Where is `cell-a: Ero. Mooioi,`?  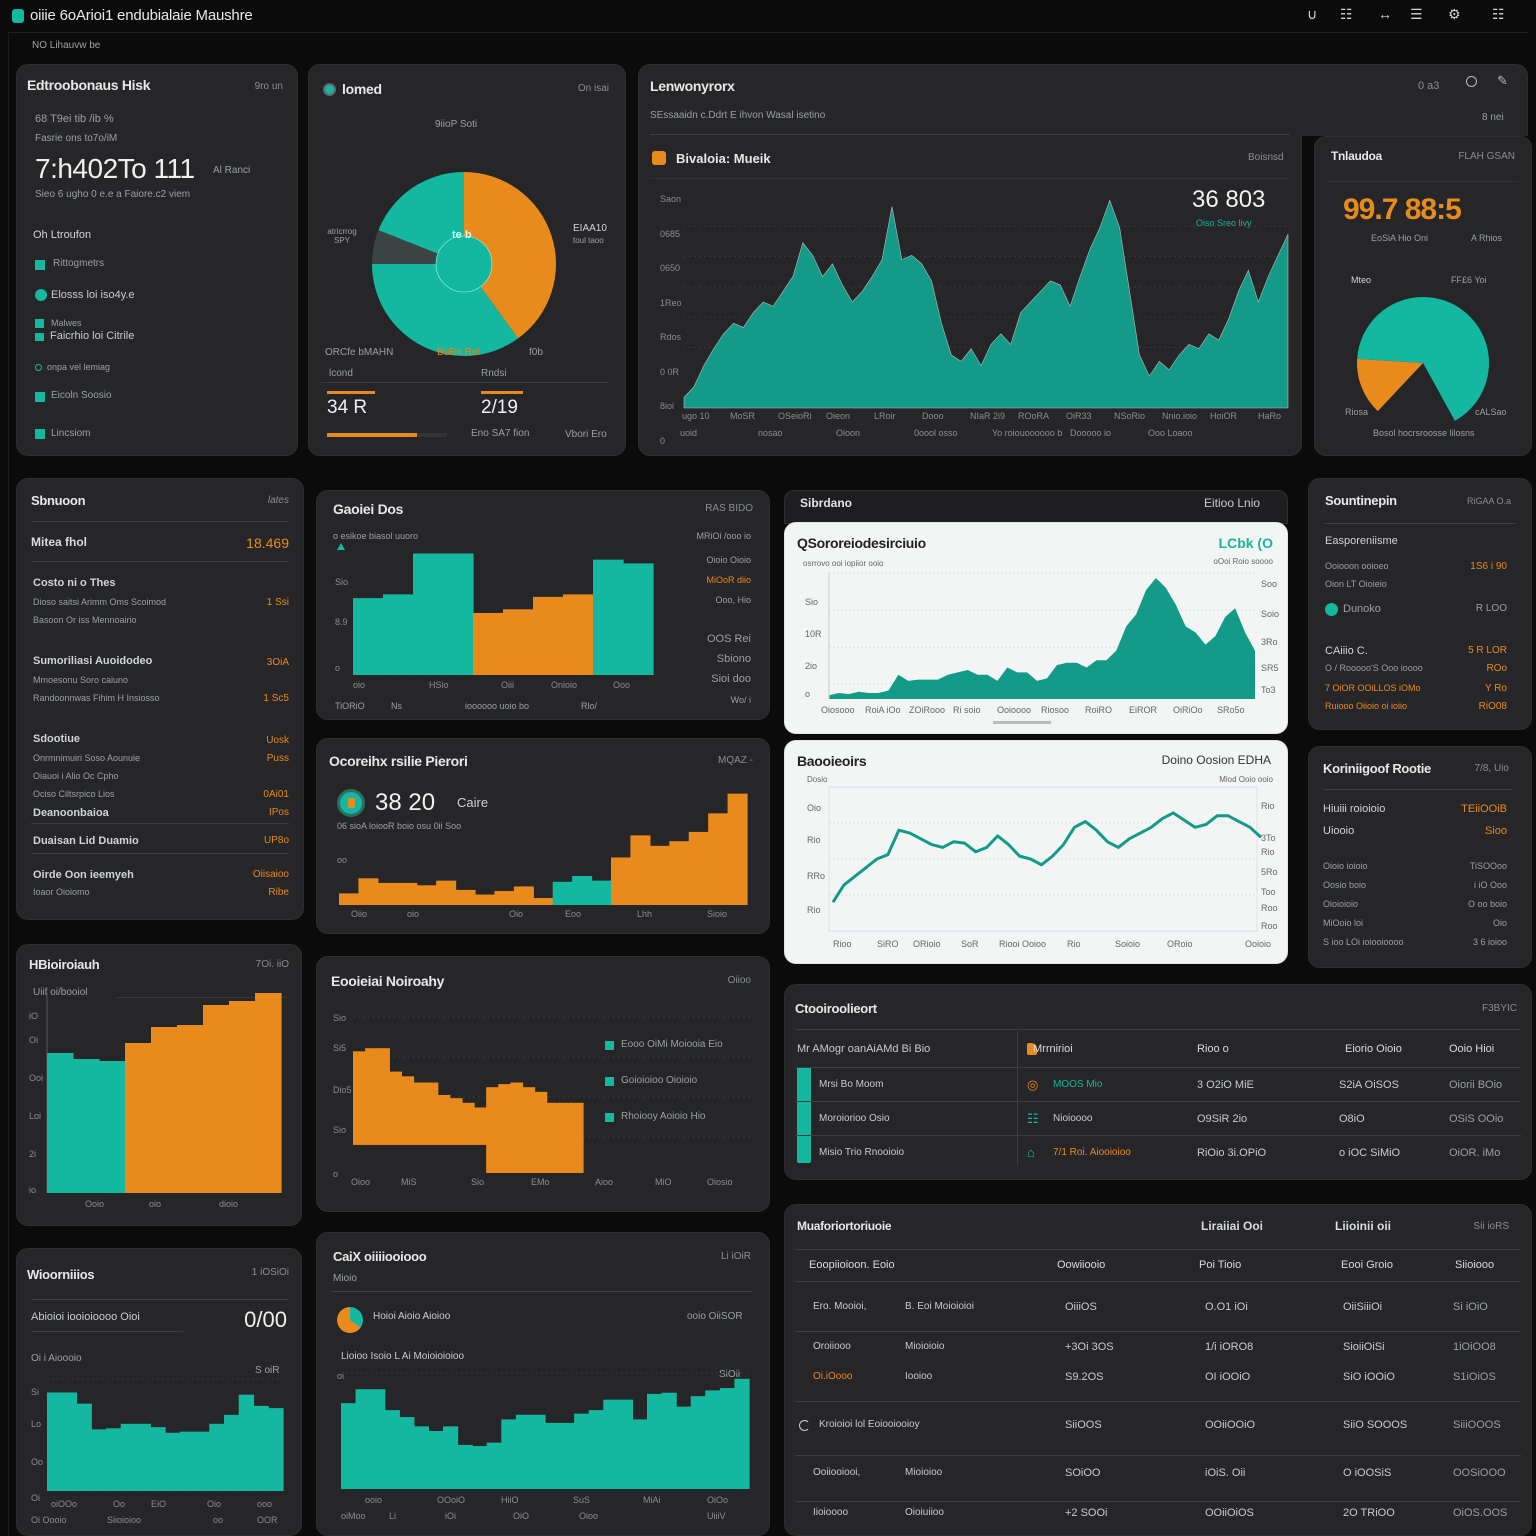 cell-a: Ero. Mooioi, is located at coordinates (840, 1306).